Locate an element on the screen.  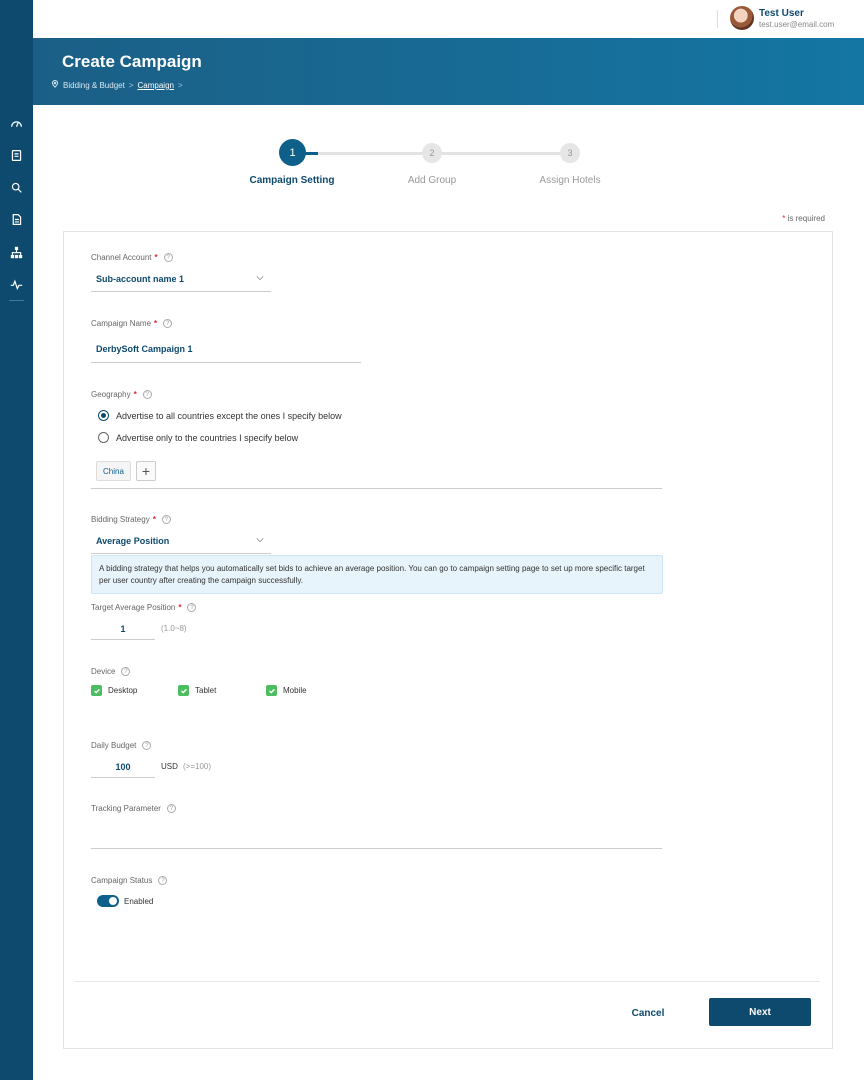
country-chip-china: China is located at coordinates (113, 471).